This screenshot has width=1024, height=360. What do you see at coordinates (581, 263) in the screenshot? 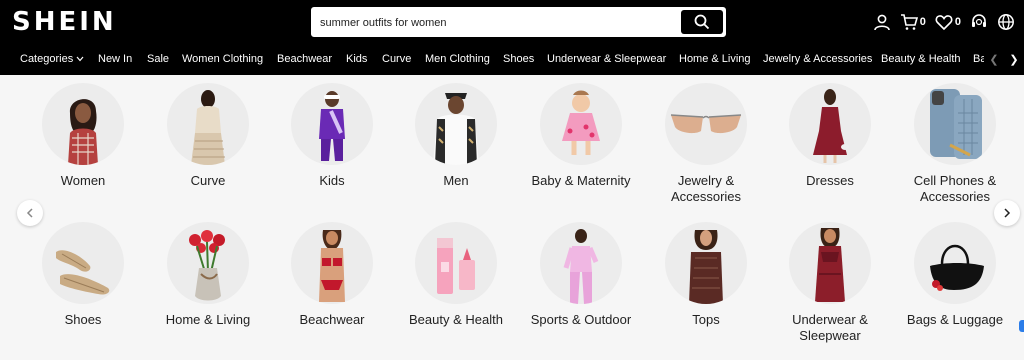
I see `sportswear-photo-icon` at bounding box center [581, 263].